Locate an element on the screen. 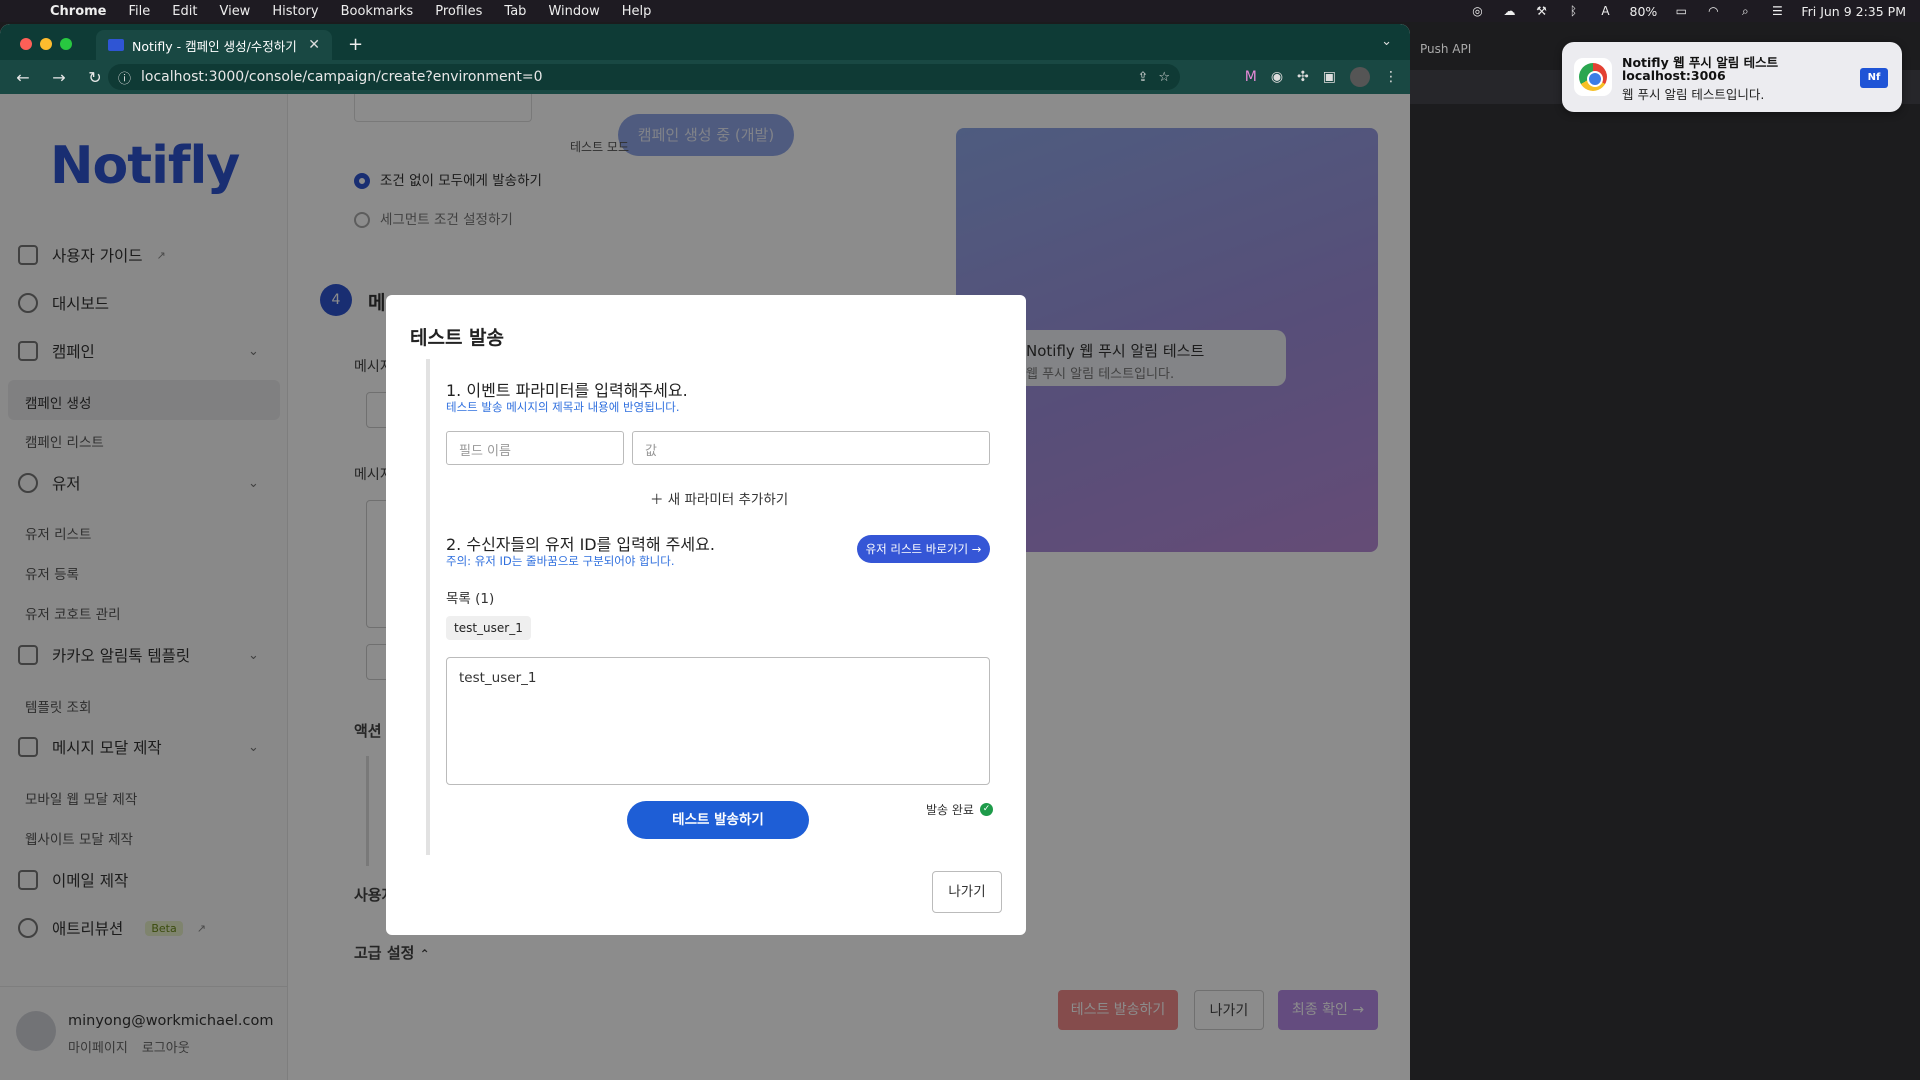 Image resolution: width=1920 pixels, height=1080 pixels. bluetooth-icon: ᛒ is located at coordinates (1574, 11).